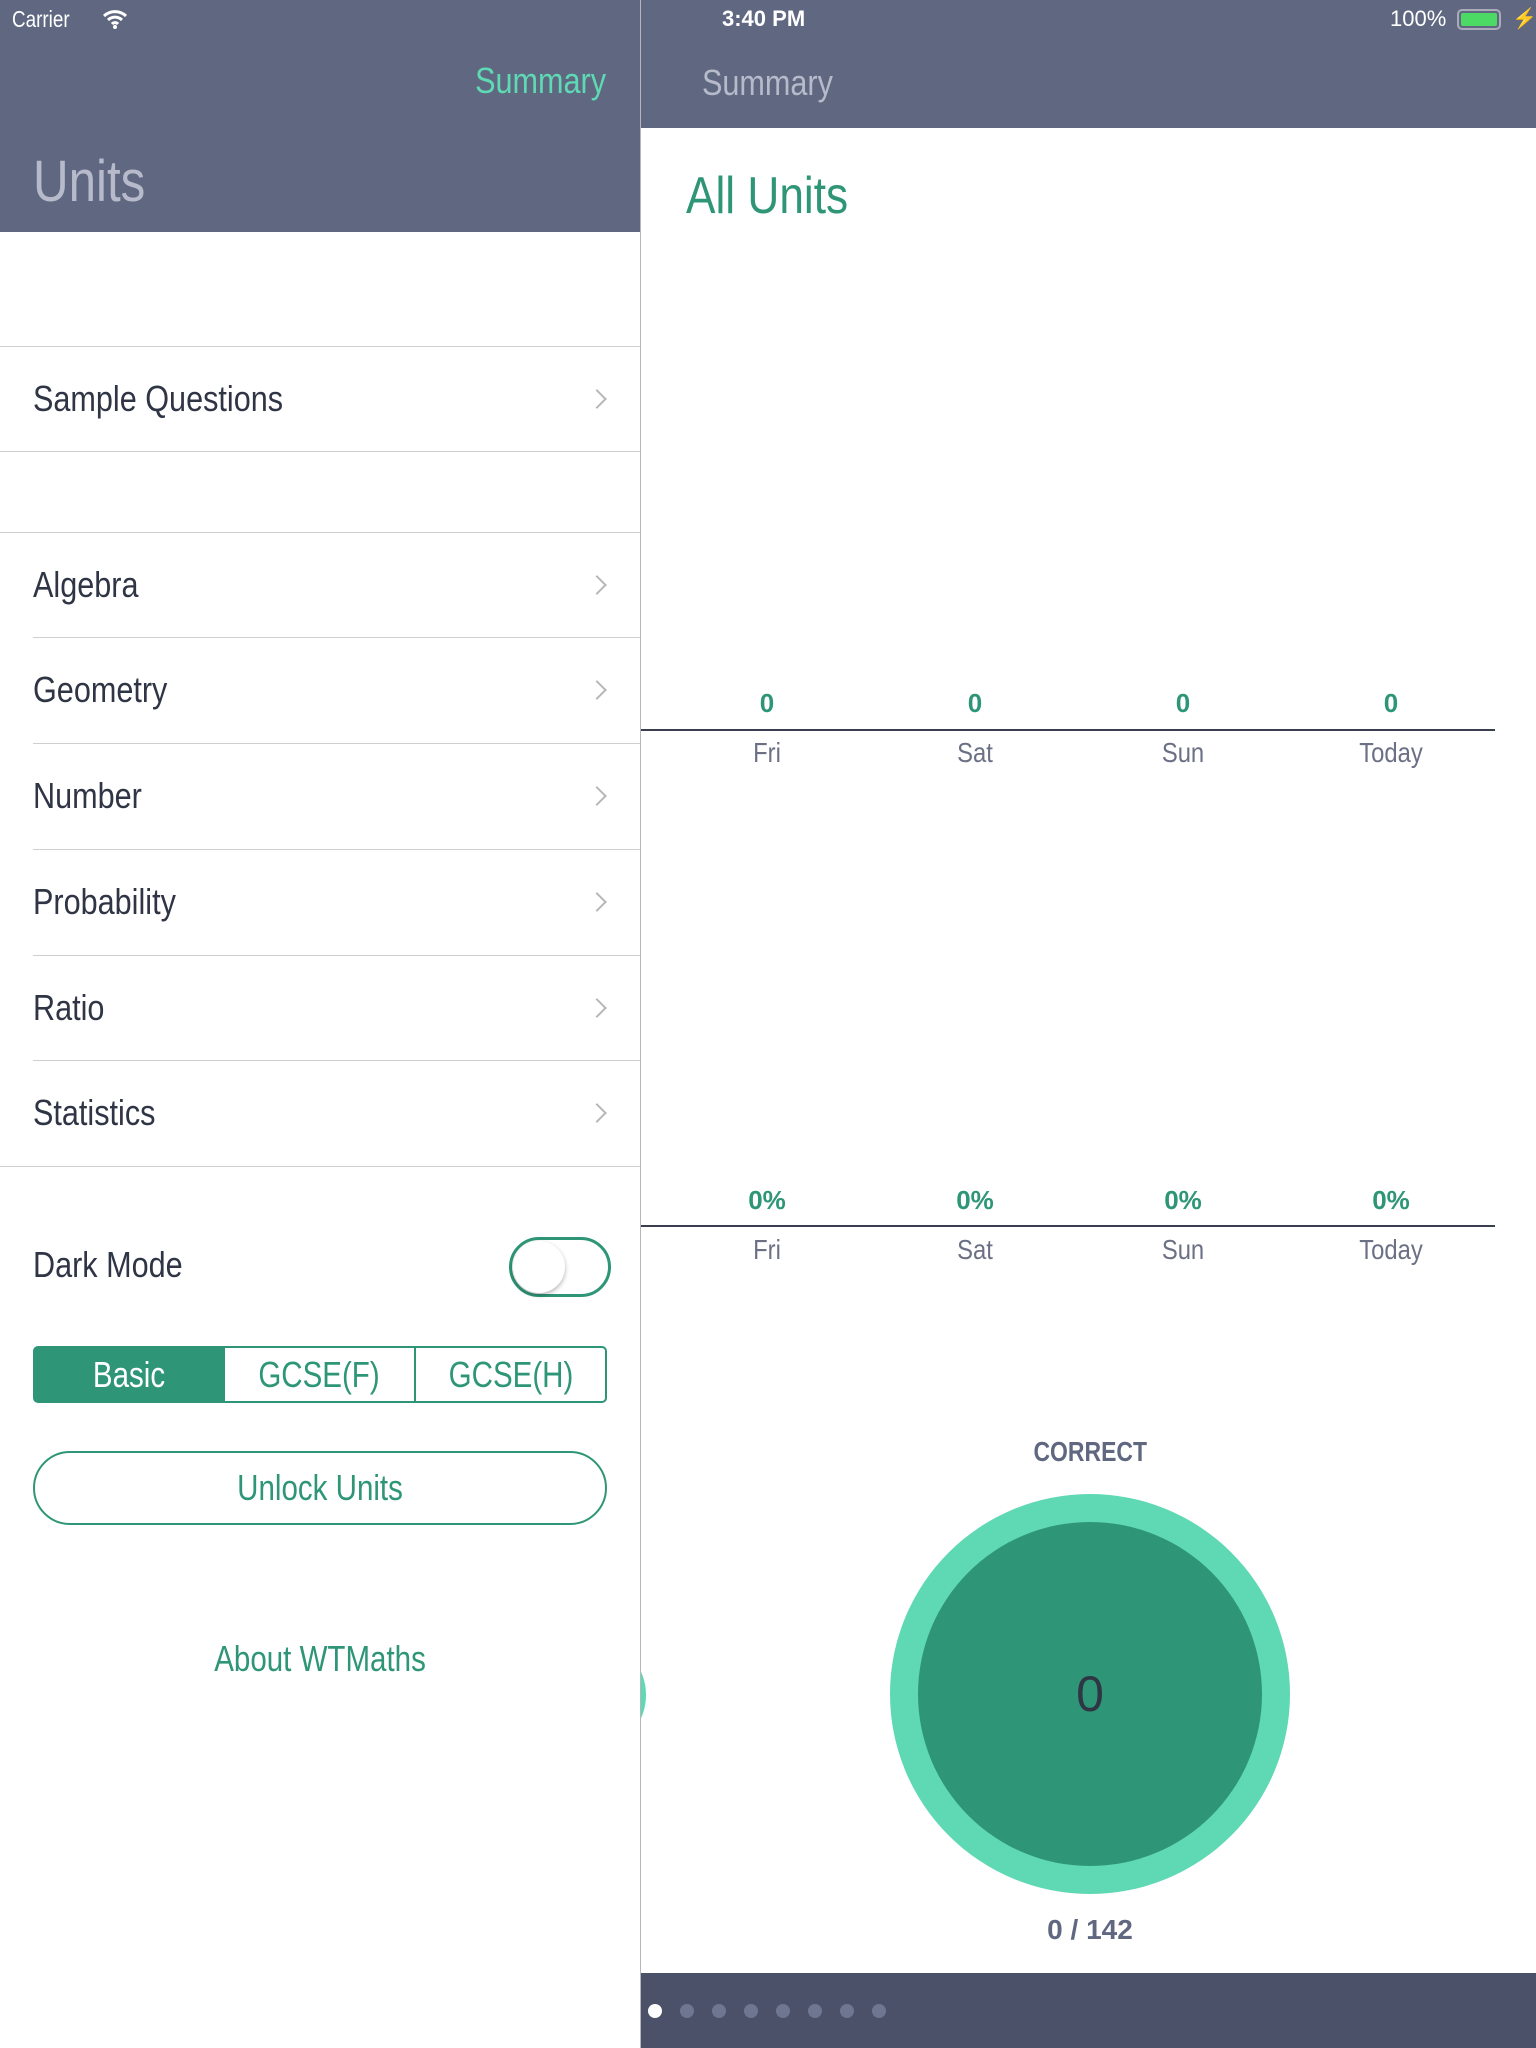  Describe the element at coordinates (320, 901) in the screenshot. I see `sidebar-item-probability: Probability` at that location.